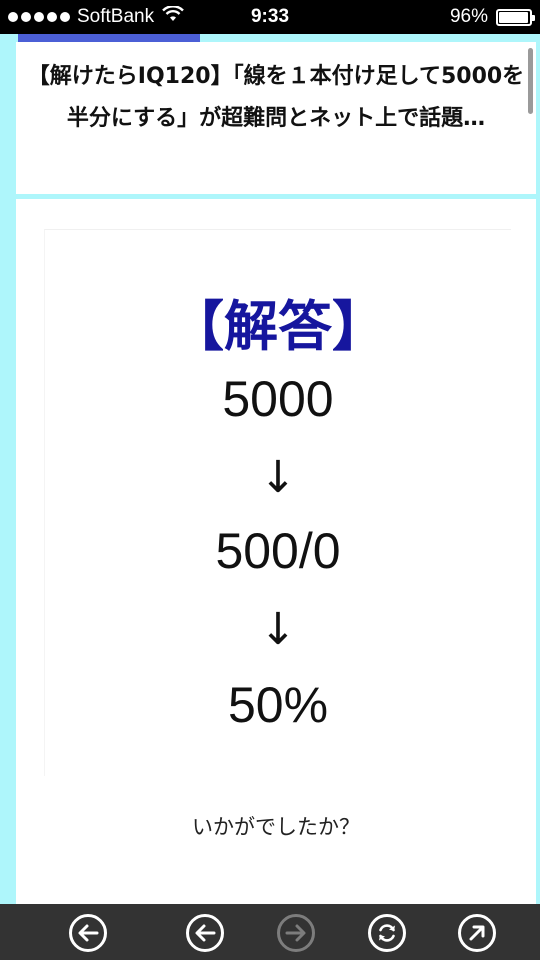  What do you see at coordinates (492, 17) in the screenshot?
I see `status-right: 96%` at bounding box center [492, 17].